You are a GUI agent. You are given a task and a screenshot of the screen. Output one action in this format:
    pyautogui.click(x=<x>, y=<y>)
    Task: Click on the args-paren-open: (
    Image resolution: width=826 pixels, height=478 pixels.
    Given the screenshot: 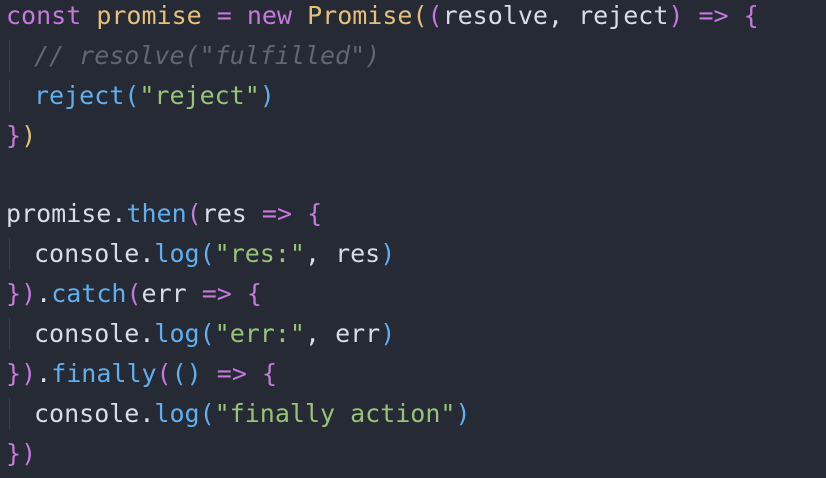 What is the action you would take?
    pyautogui.click(x=435, y=15)
    